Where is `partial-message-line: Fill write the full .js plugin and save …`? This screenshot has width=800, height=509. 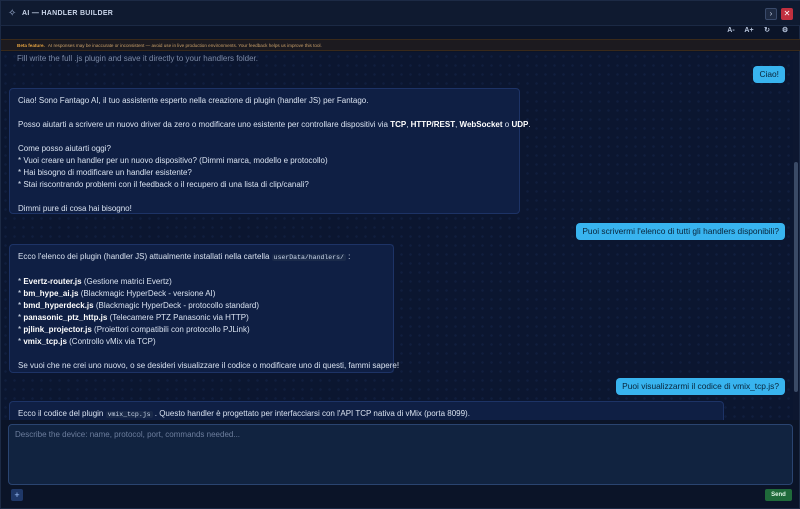
partial-message-line: Fill write the full .js plugin and save … is located at coordinates (138, 58).